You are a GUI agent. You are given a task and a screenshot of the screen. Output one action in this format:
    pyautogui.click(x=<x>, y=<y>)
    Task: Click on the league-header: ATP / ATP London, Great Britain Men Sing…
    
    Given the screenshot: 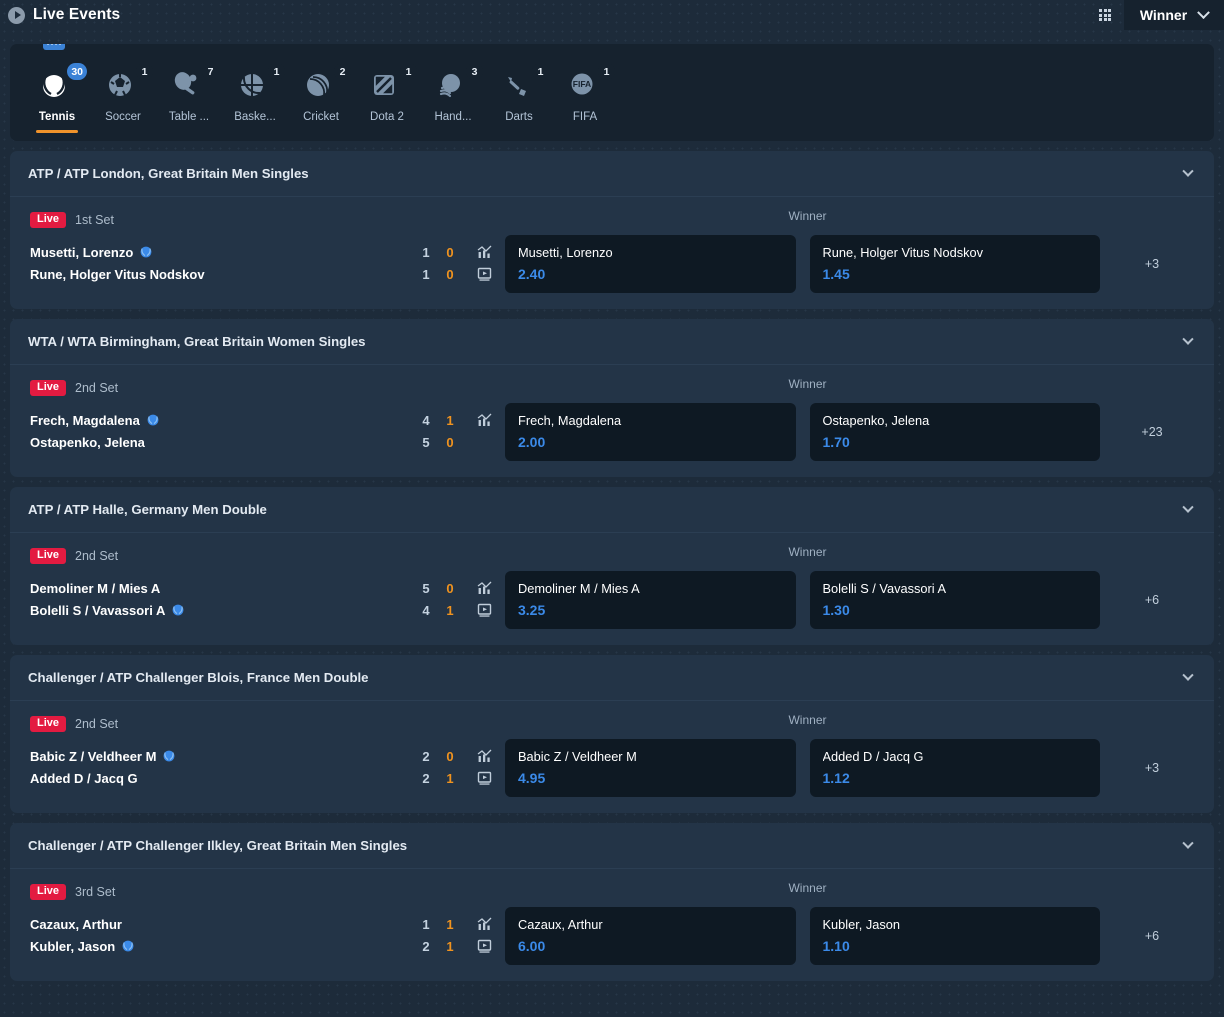 What is the action you would take?
    pyautogui.click(x=612, y=173)
    